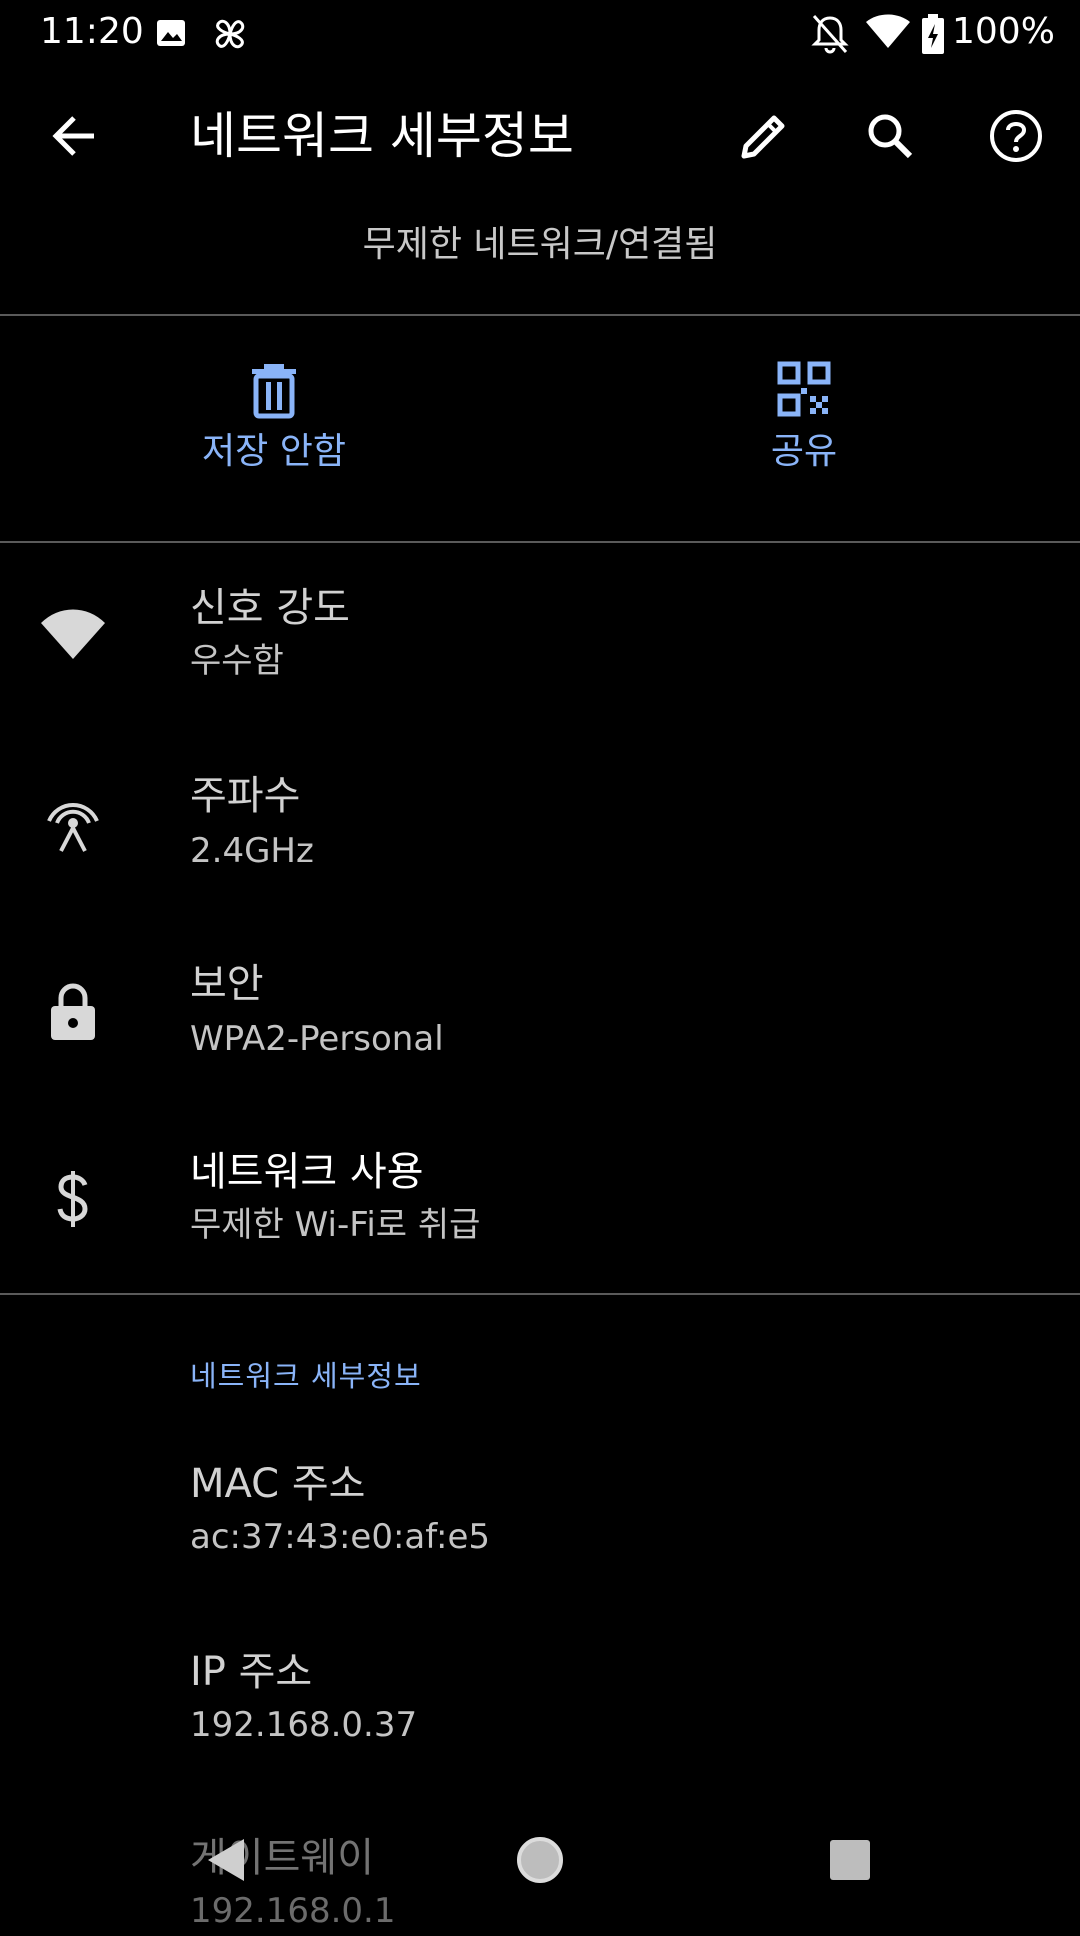 This screenshot has width=1080, height=1936. I want to click on row-value: 우수함, so click(237, 661).